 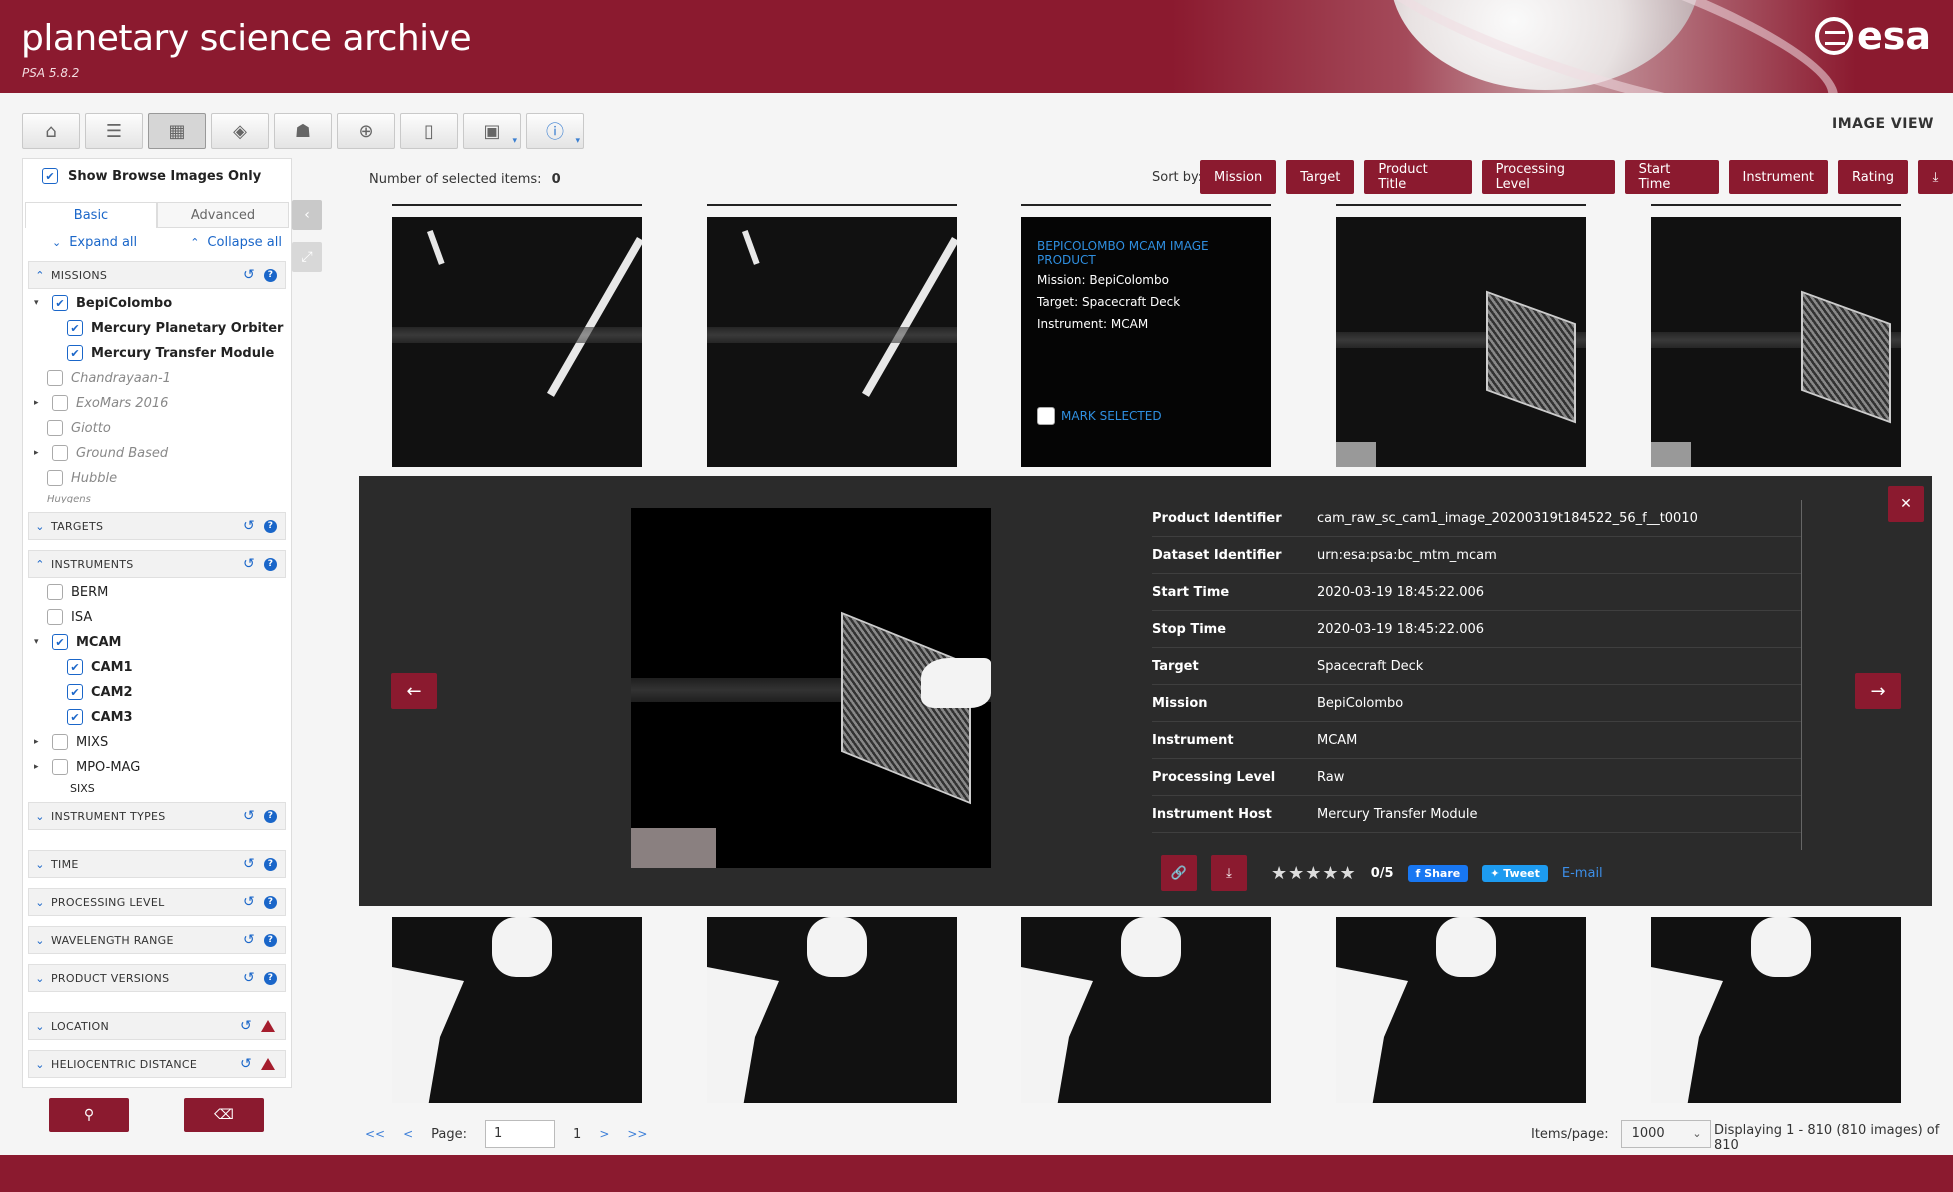 I want to click on home-button: ⌂, so click(x=51, y=131).